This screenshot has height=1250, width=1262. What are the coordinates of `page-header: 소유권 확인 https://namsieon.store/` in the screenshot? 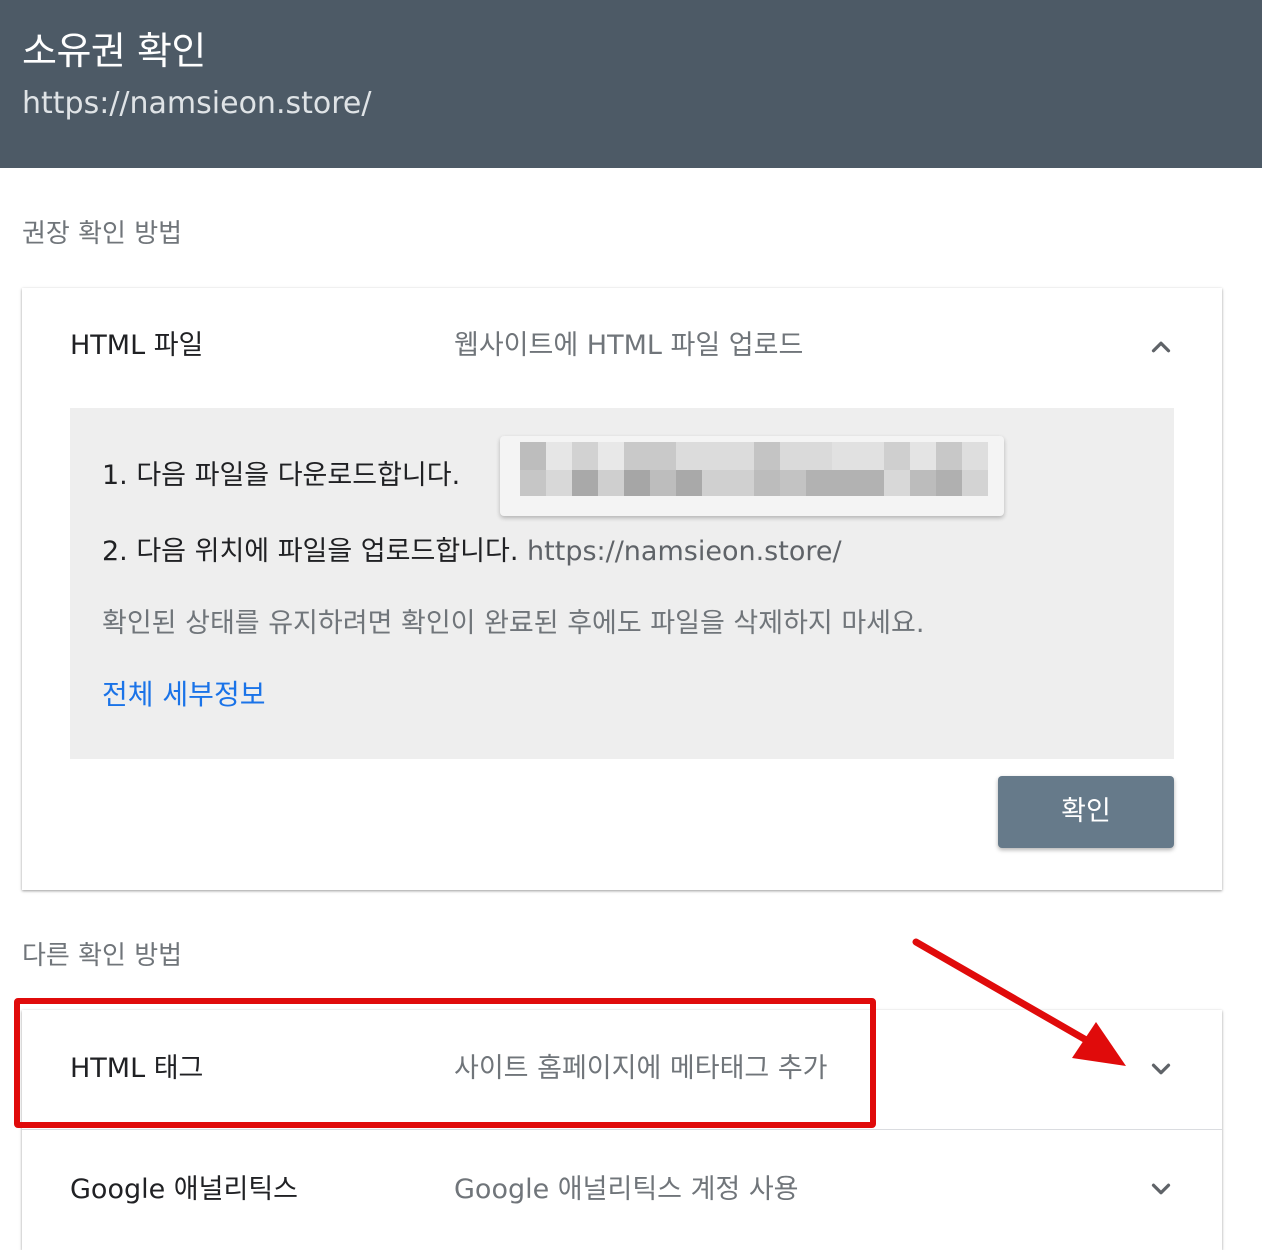 It's located at (631, 84).